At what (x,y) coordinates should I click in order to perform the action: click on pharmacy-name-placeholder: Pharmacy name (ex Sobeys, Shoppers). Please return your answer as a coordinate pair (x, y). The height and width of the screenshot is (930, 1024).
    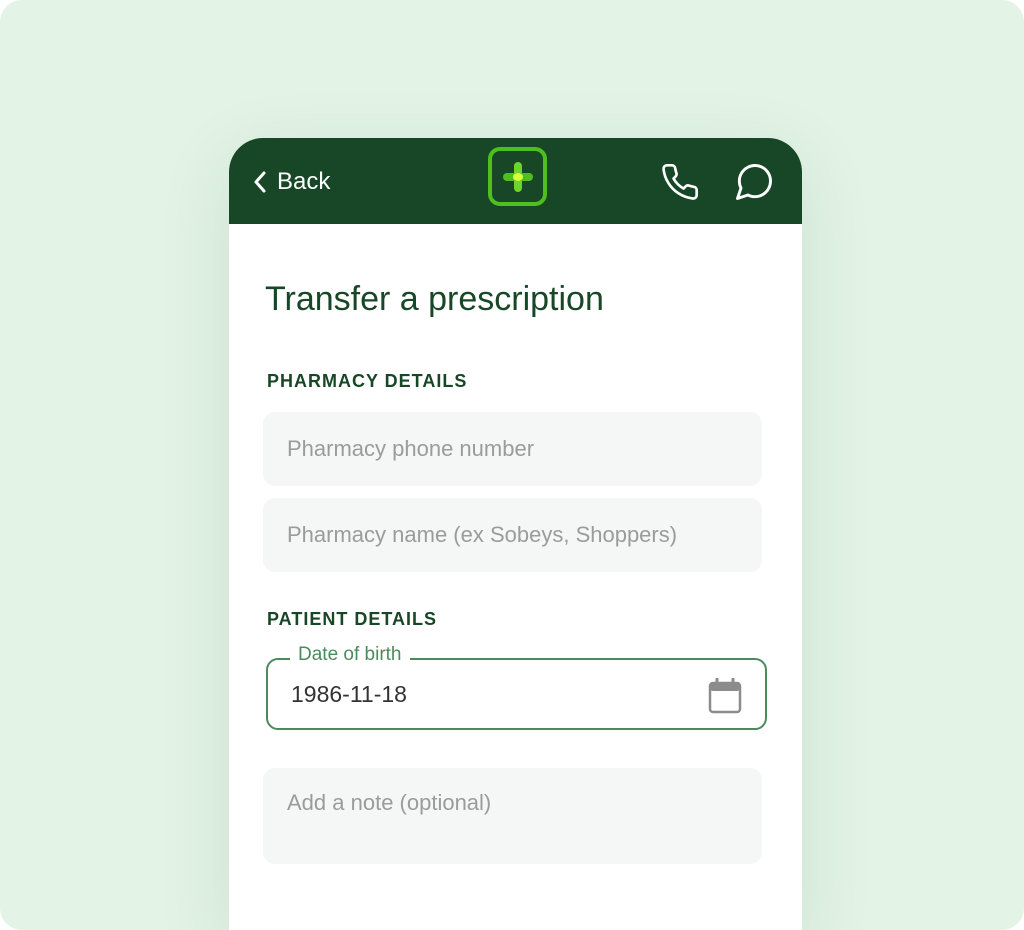
    Looking at the image, I should click on (482, 534).